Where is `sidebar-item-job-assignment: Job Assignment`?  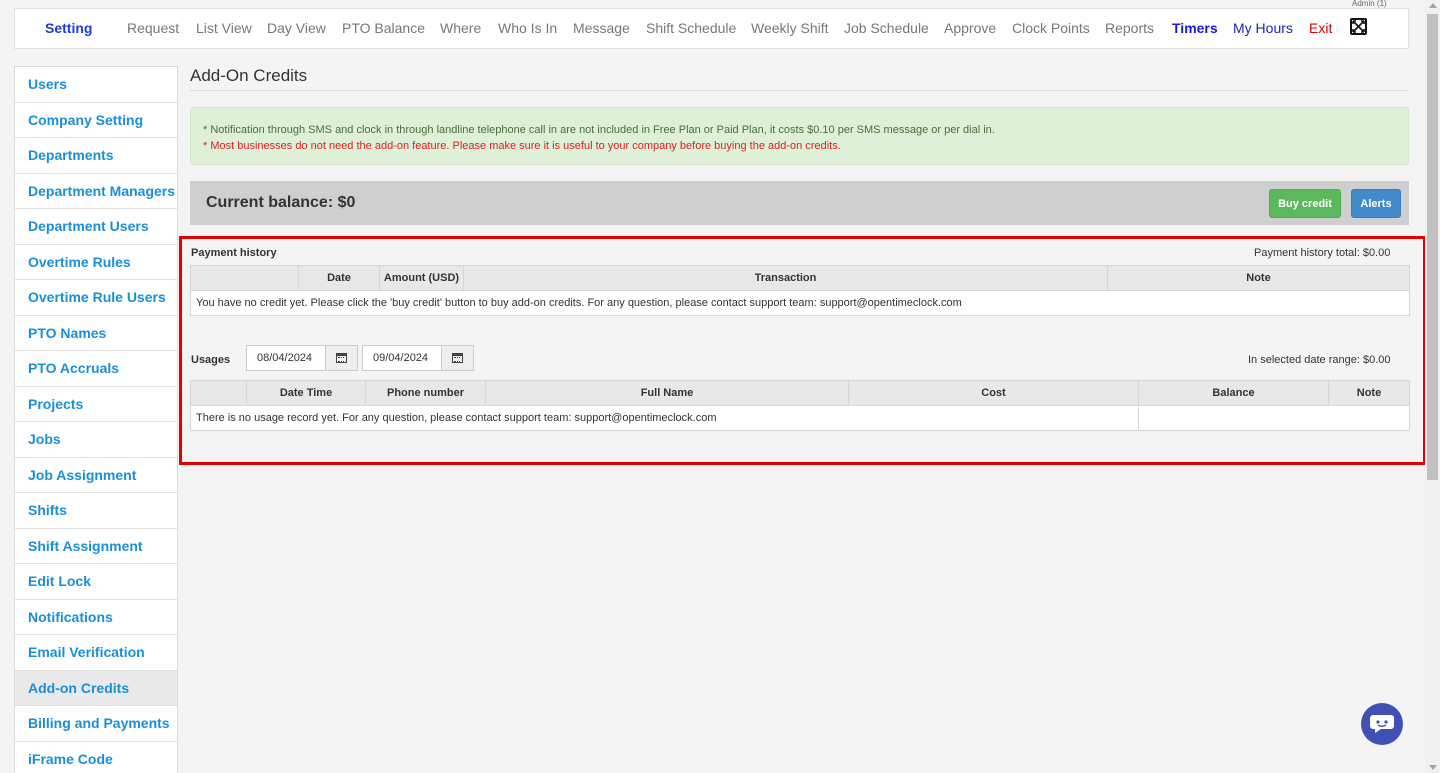
sidebar-item-job-assignment: Job Assignment is located at coordinates (96, 475).